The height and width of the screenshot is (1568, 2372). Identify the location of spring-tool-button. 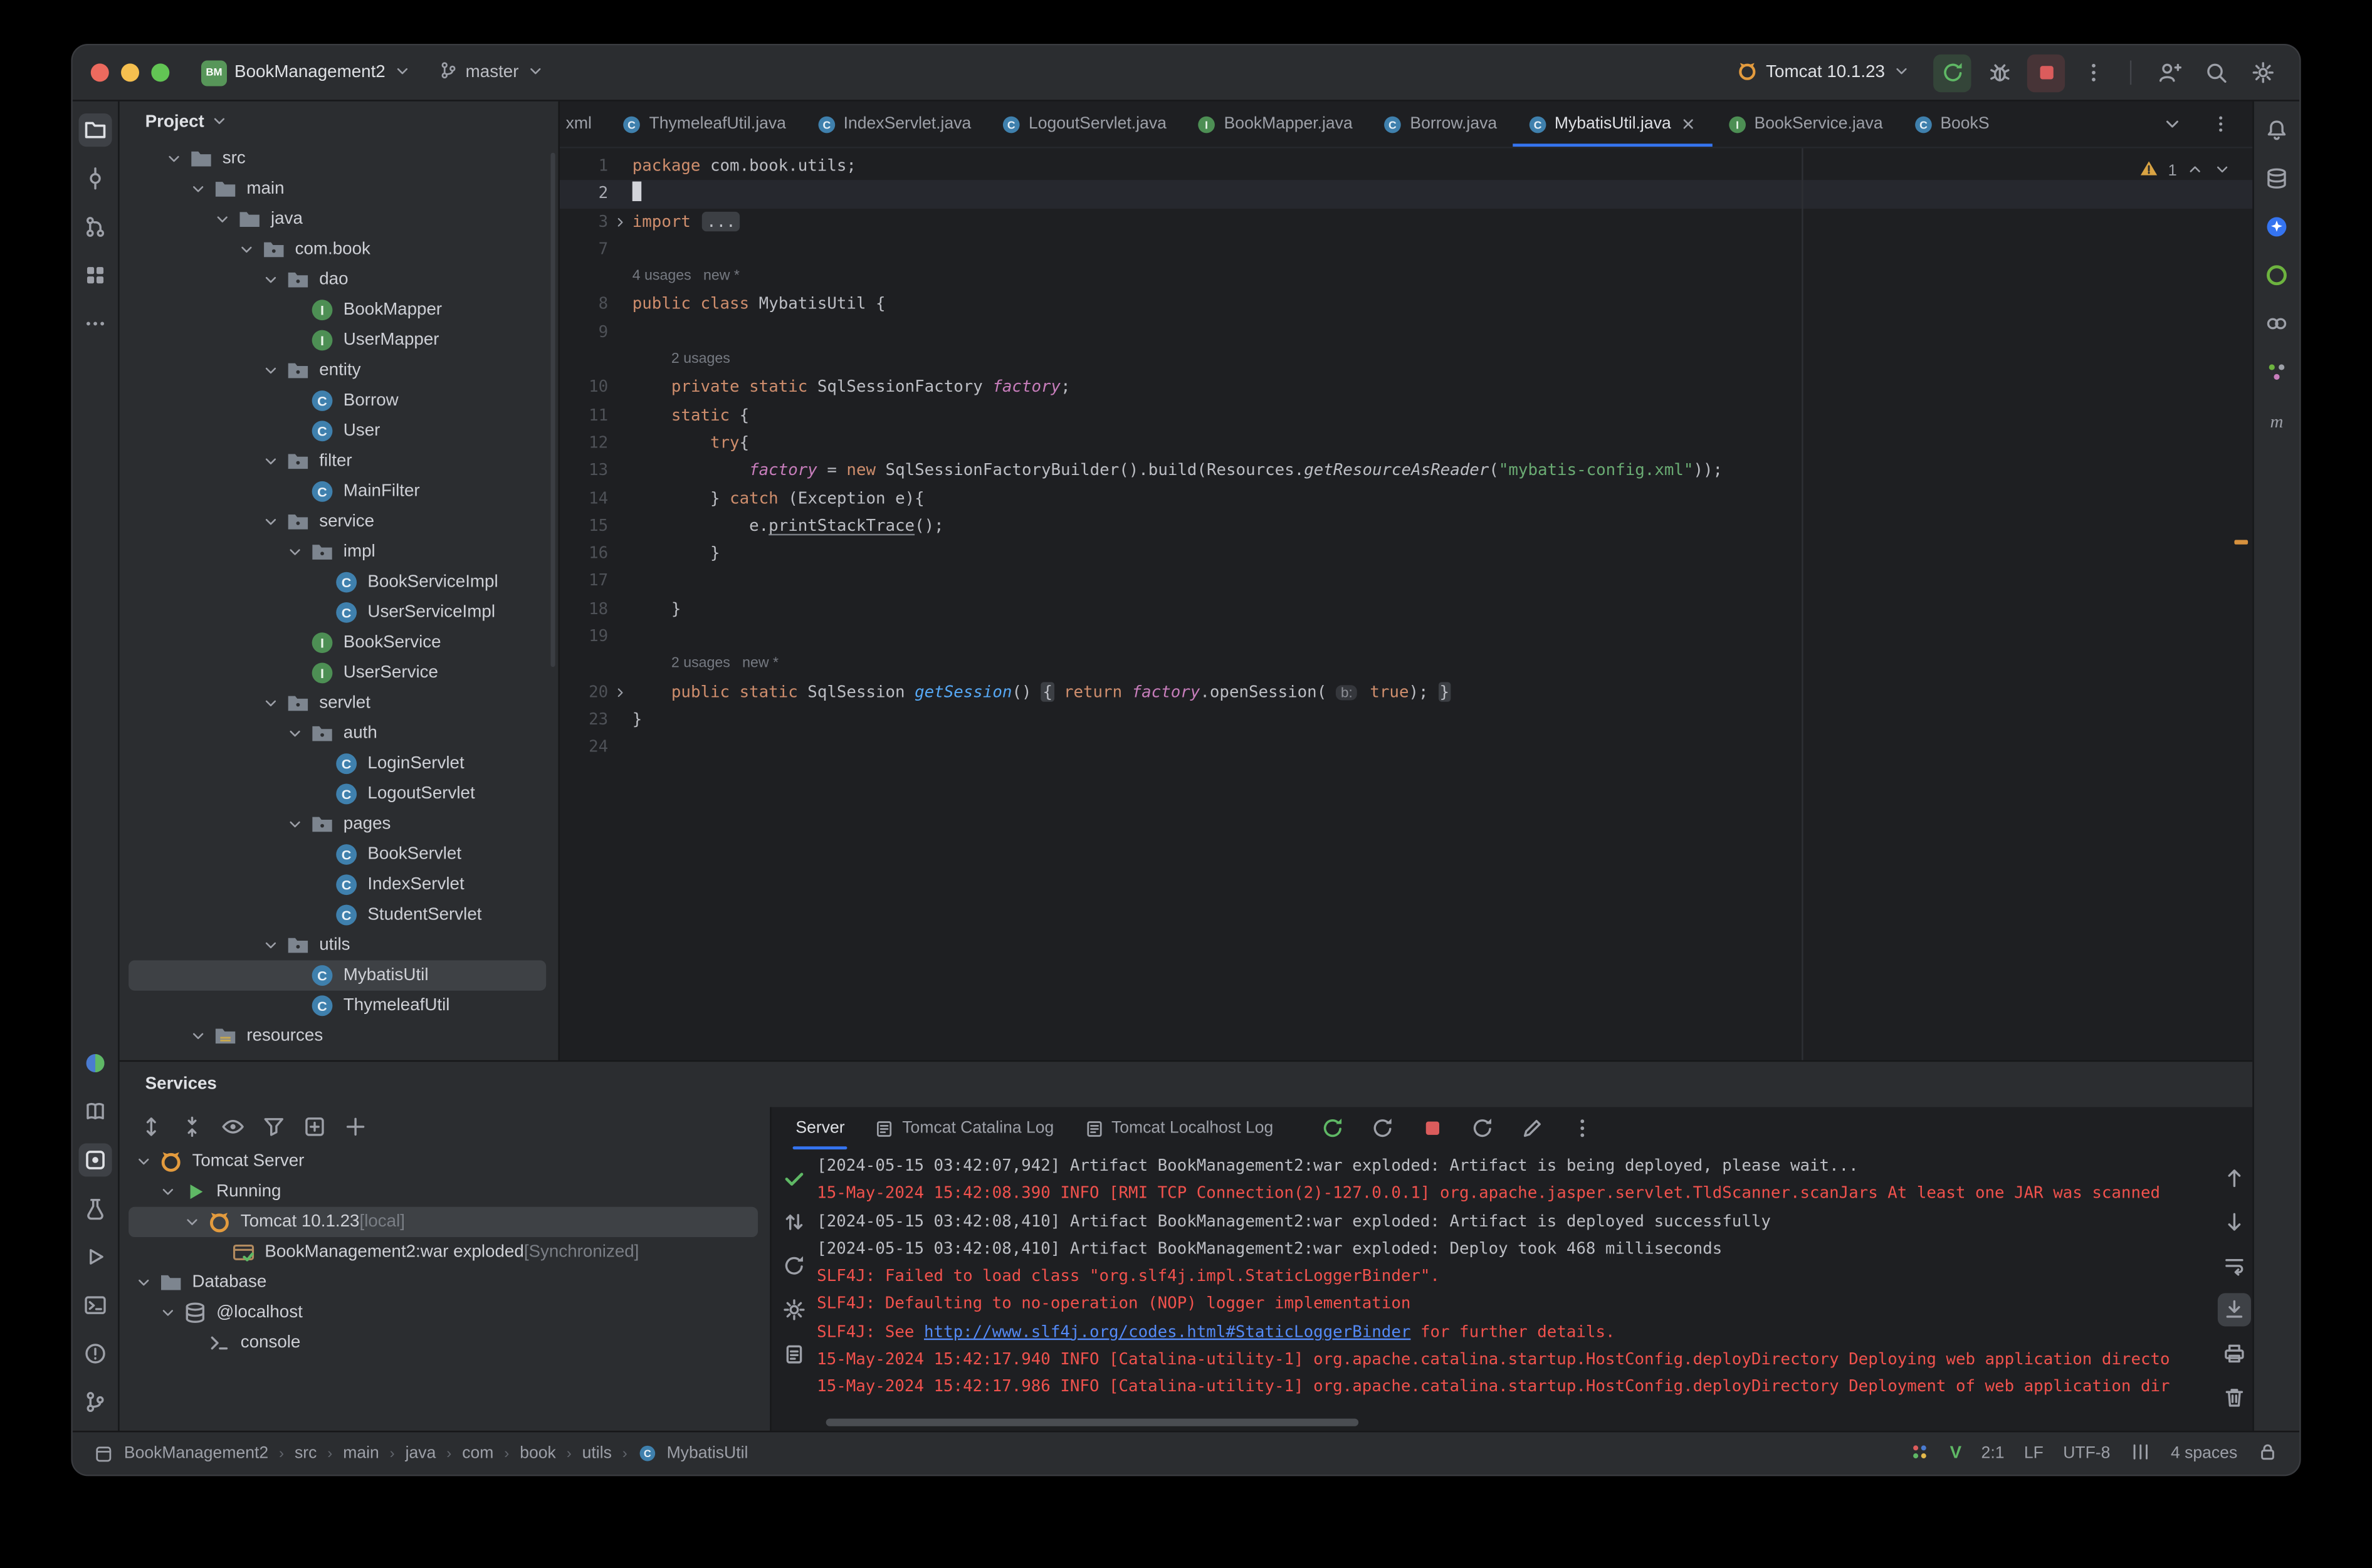
(2276, 275).